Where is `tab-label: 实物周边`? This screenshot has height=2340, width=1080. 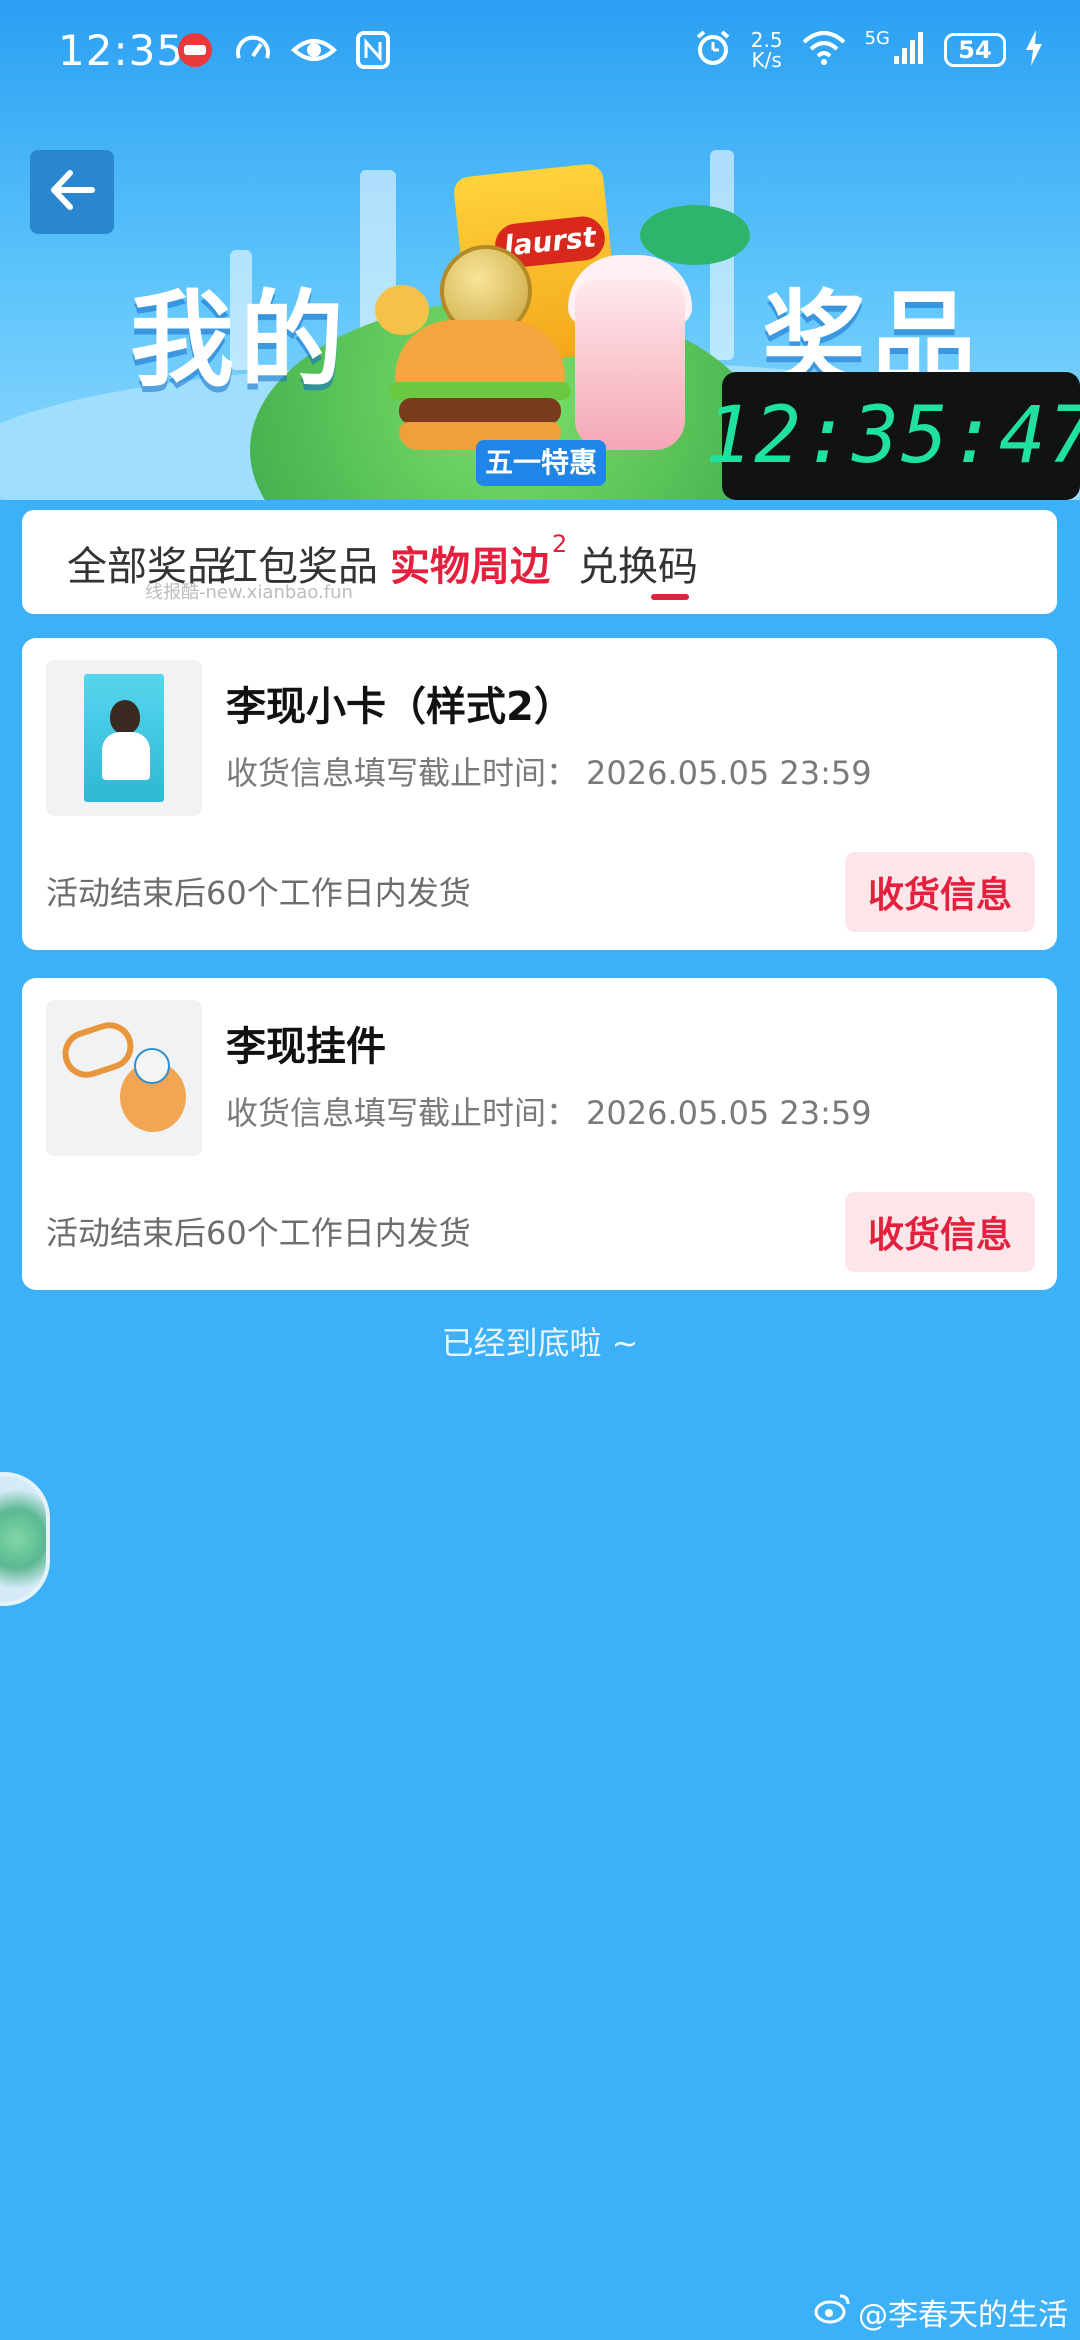 tab-label: 实物周边 is located at coordinates (470, 567).